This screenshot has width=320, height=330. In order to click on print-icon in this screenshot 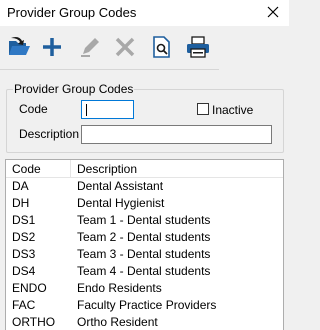, I will do `click(198, 47)`.